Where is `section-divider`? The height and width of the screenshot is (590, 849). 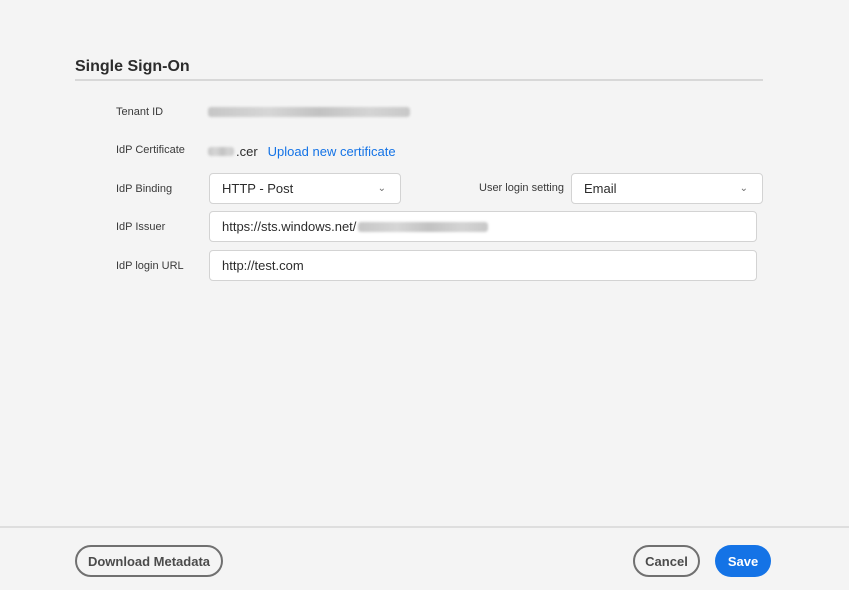 section-divider is located at coordinates (419, 80).